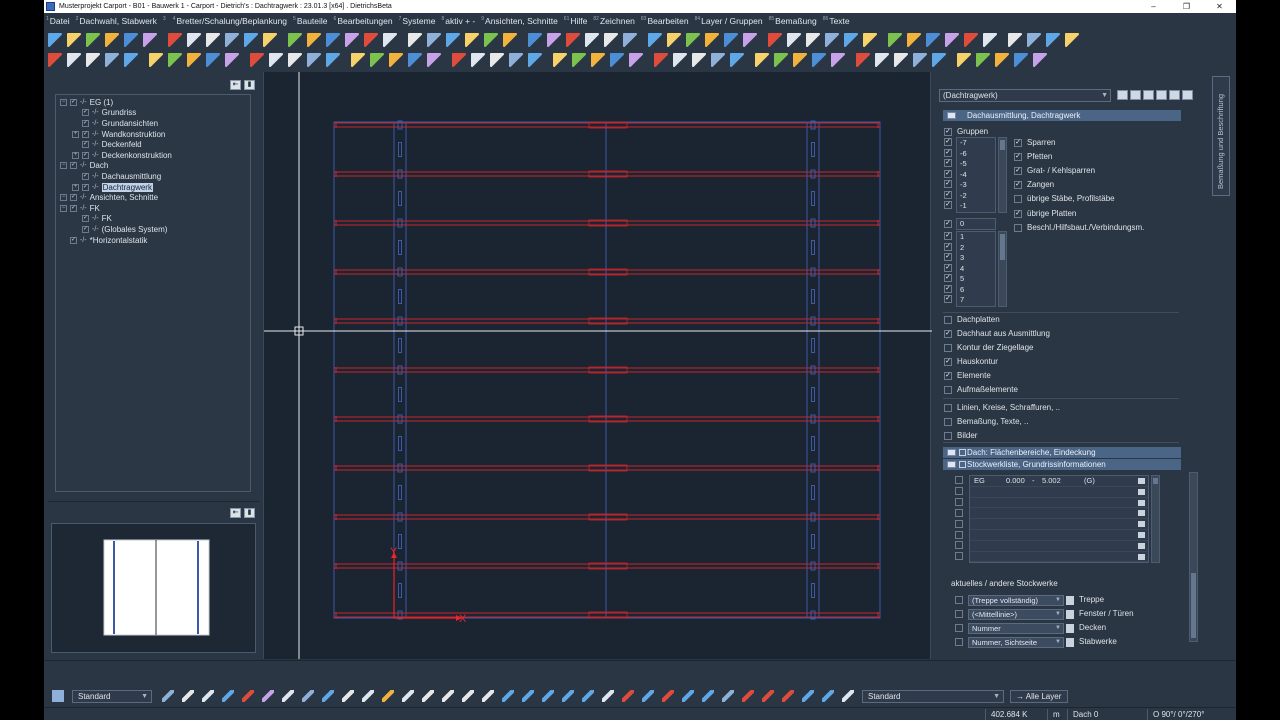  What do you see at coordinates (1002, 408) in the screenshot?
I see `display-option: Linien, Kreise, Schraffuren, ..` at bounding box center [1002, 408].